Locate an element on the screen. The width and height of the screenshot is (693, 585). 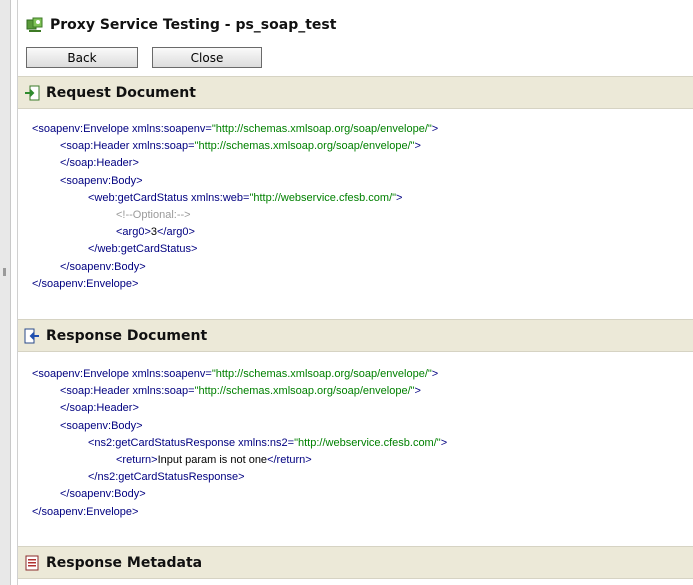
response-metadata-header: Response Metadata is located at coordinates (355, 562).